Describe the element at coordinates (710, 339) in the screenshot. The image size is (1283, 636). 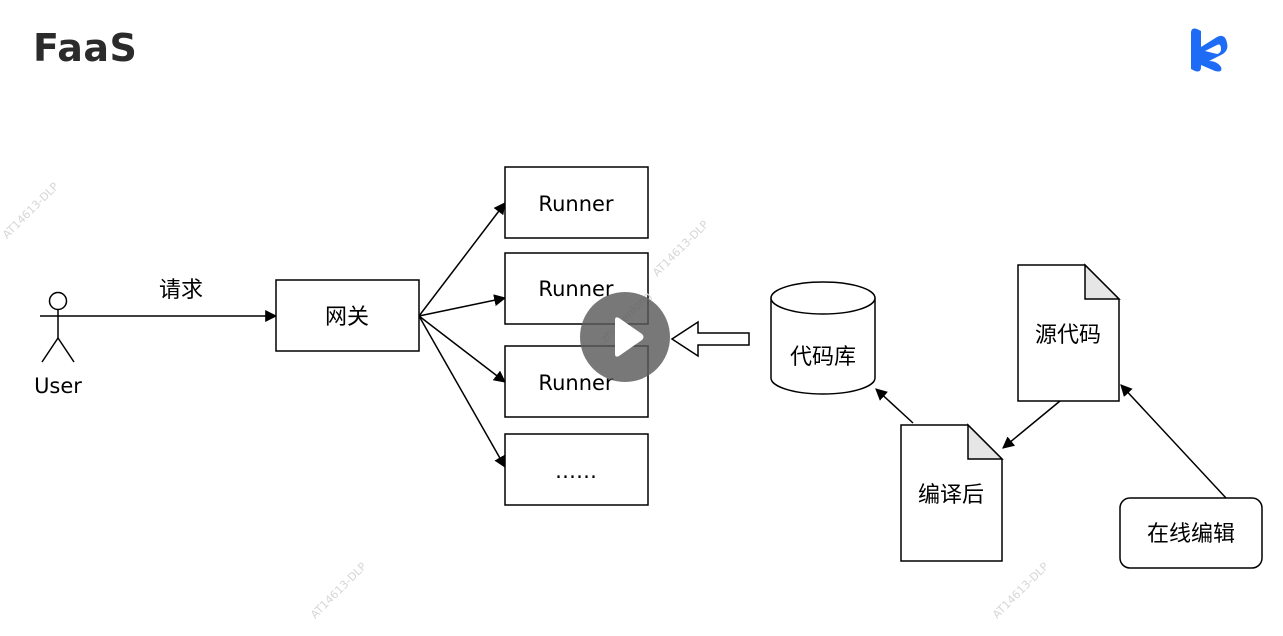
I see `deploy-hollow-arrow` at that location.